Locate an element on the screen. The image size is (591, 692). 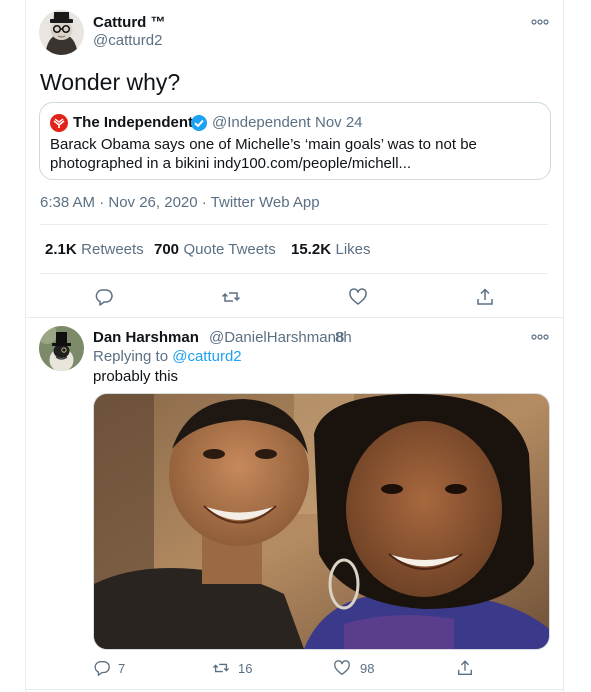
reply-age: 8h is located at coordinates (343, 337).